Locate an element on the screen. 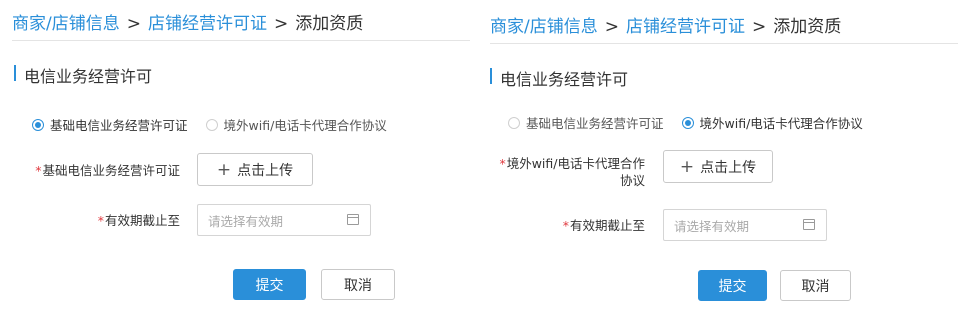 Image resolution: width=963 pixels, height=324 pixels. cert-upload-label: *基础电信业务经营许可证 is located at coordinates (99, 170).